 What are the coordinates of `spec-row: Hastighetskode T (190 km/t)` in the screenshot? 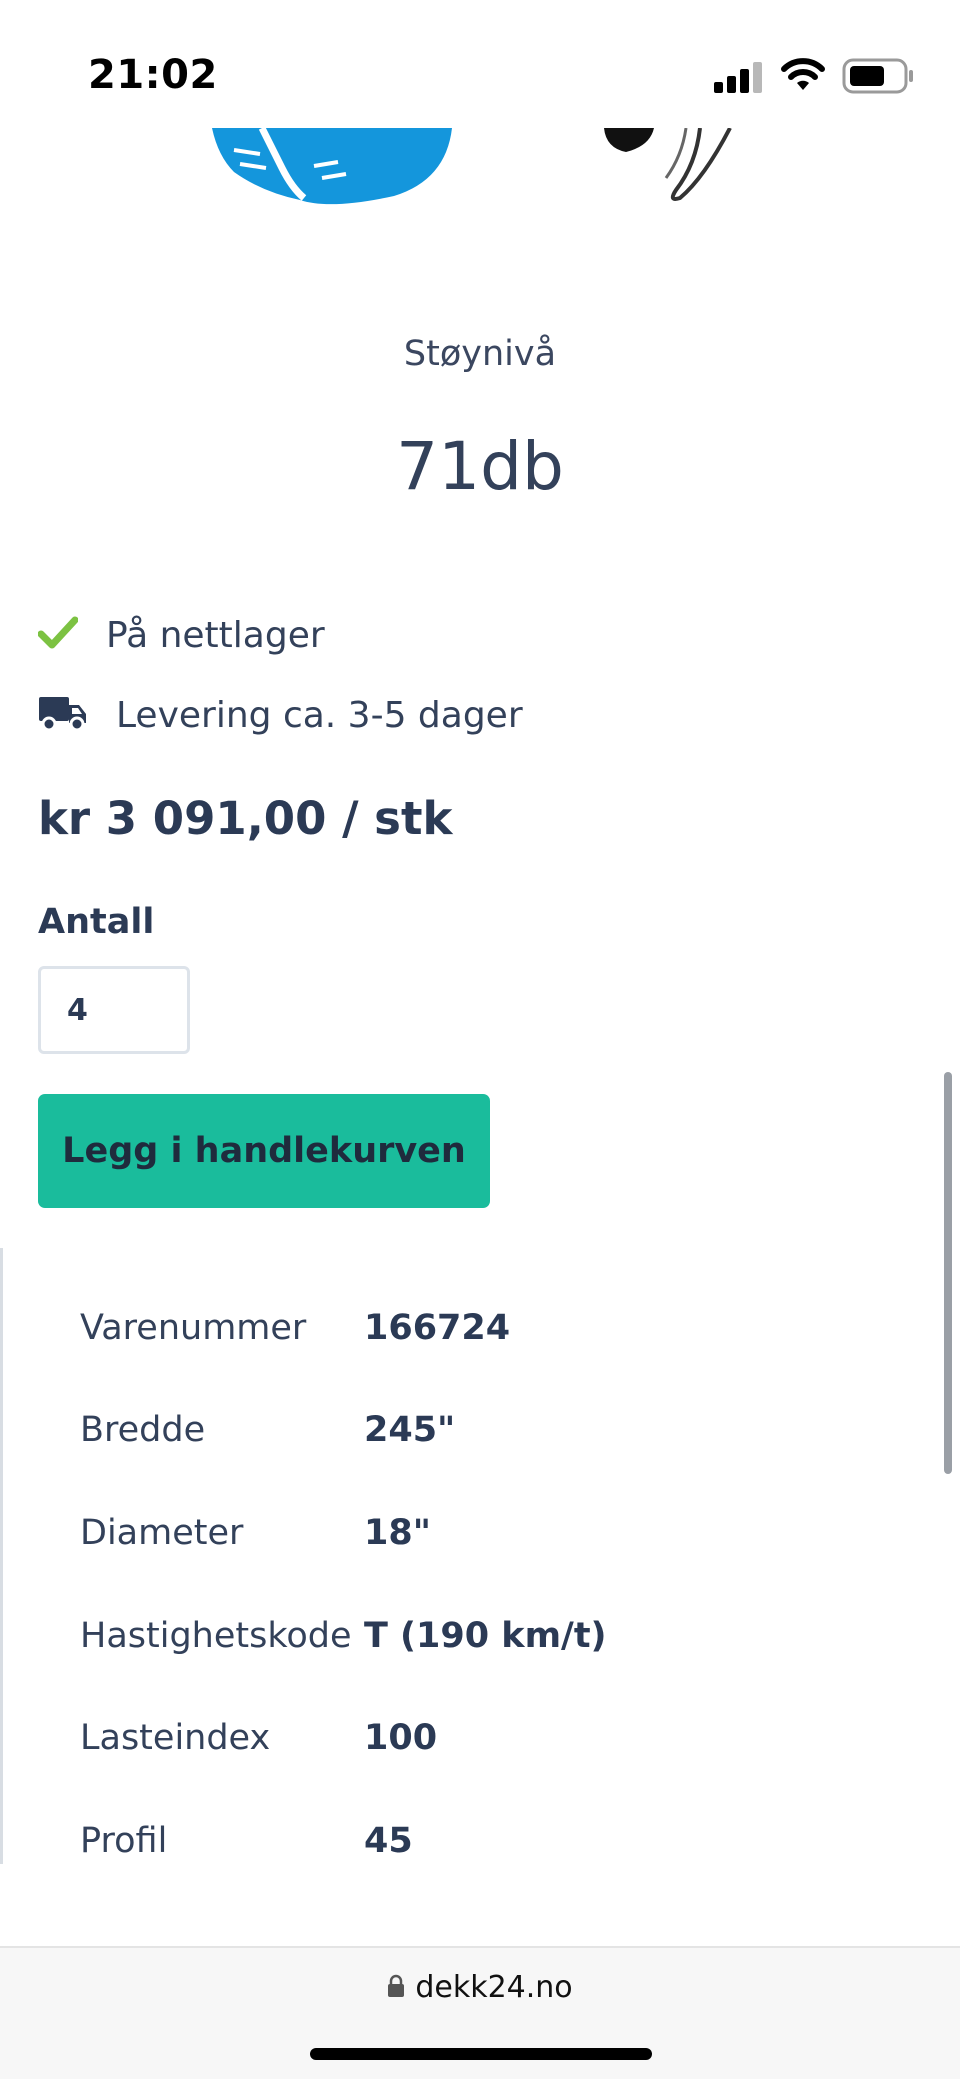 It's located at (343, 1636).